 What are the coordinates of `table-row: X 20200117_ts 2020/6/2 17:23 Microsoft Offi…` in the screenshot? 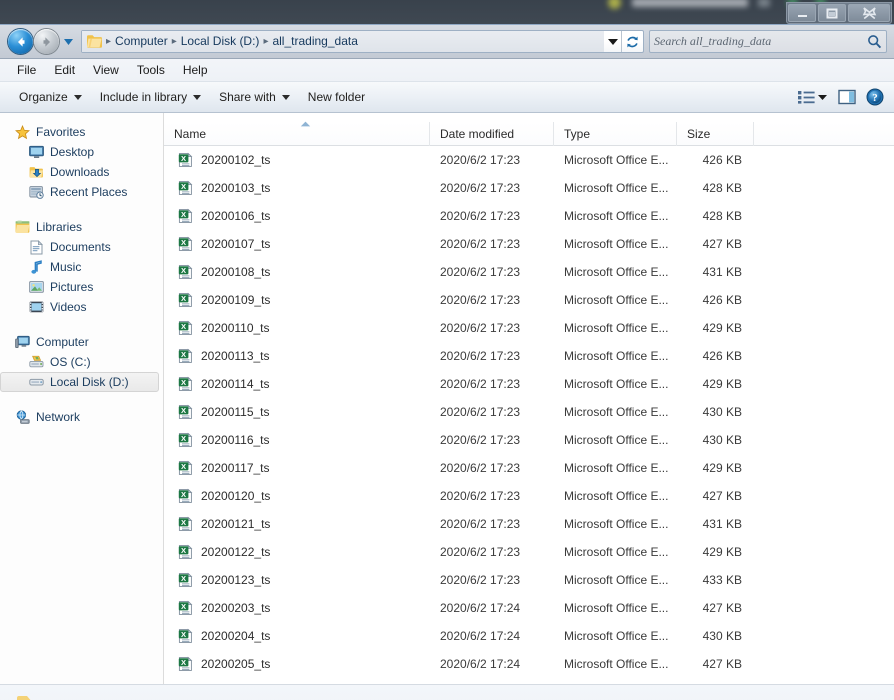 It's located at (529, 468).